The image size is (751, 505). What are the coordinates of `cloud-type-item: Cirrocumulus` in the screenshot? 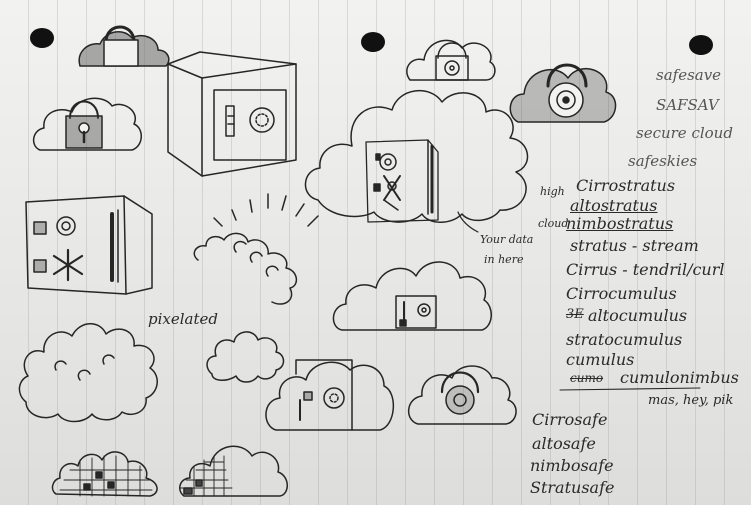 It's located at (621, 293).